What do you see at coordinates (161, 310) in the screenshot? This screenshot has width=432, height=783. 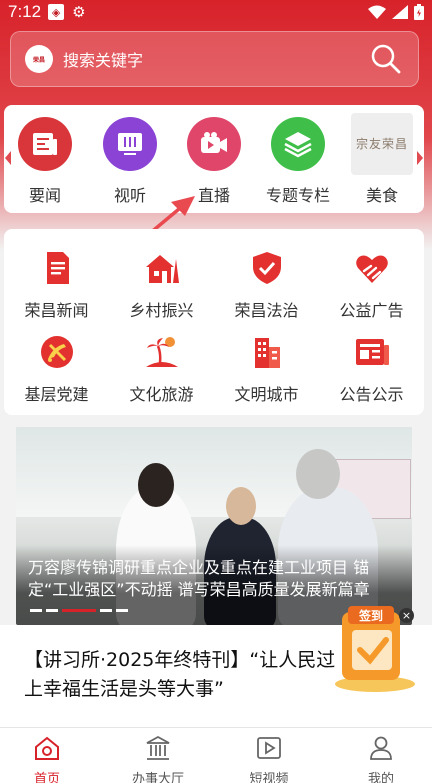 I see `service-label: 乡村振兴` at bounding box center [161, 310].